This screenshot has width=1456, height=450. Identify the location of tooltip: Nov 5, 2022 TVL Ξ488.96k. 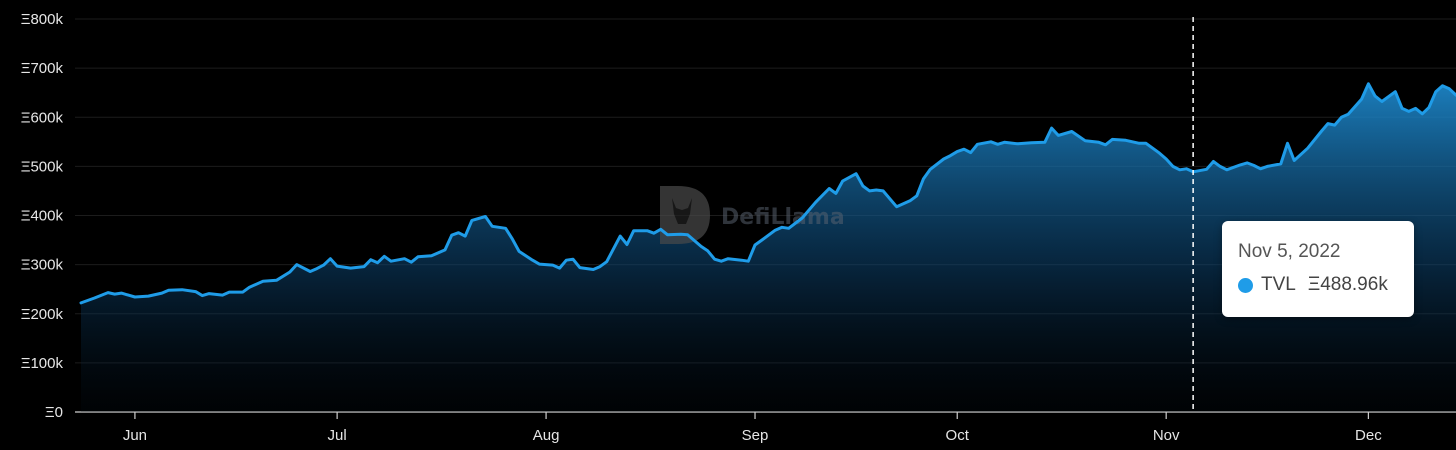
(1318, 269).